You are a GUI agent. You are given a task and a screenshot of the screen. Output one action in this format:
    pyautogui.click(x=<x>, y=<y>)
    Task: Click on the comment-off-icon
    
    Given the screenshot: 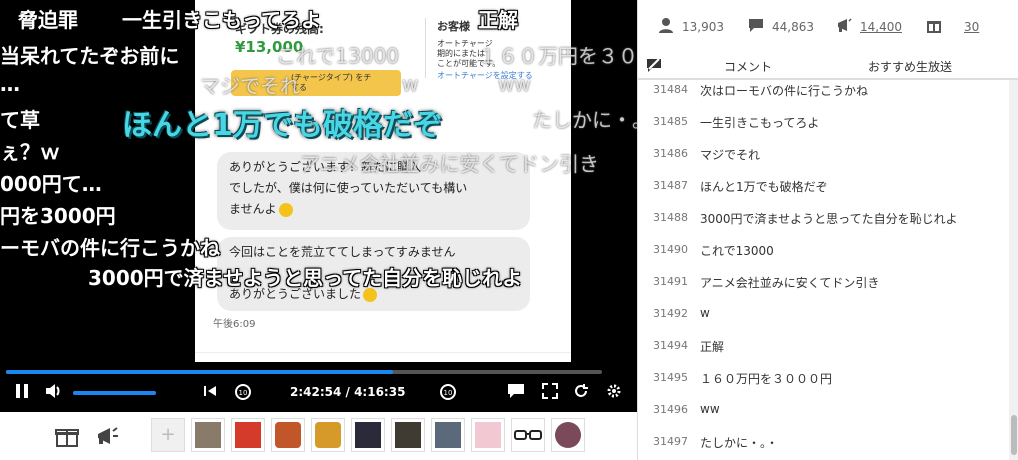 What is the action you would take?
    pyautogui.click(x=654, y=65)
    